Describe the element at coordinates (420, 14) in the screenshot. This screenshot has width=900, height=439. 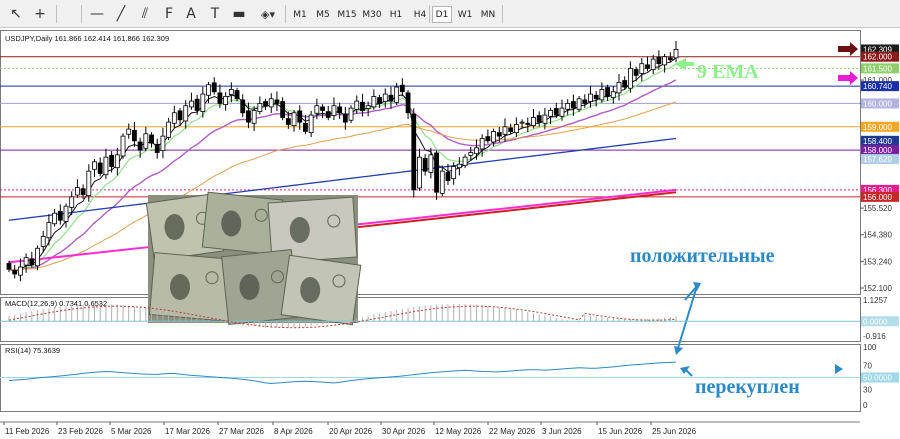
I see `timeframe-h4: H4` at that location.